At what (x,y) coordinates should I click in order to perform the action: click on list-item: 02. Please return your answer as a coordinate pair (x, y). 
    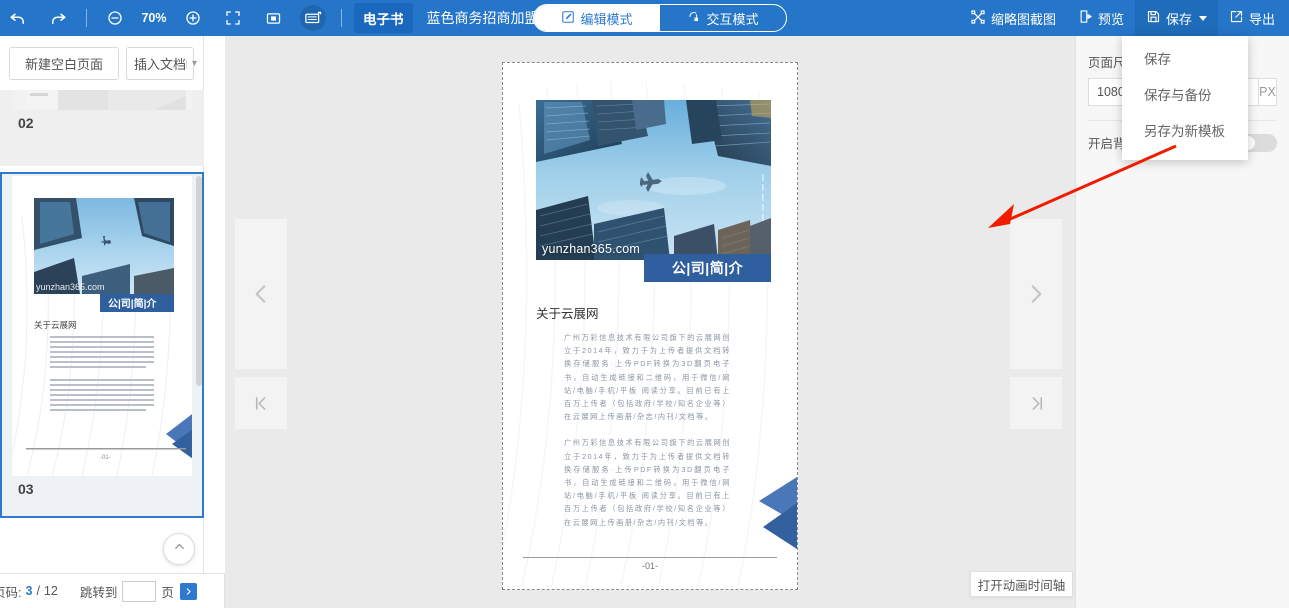
    Looking at the image, I should click on (102, 128).